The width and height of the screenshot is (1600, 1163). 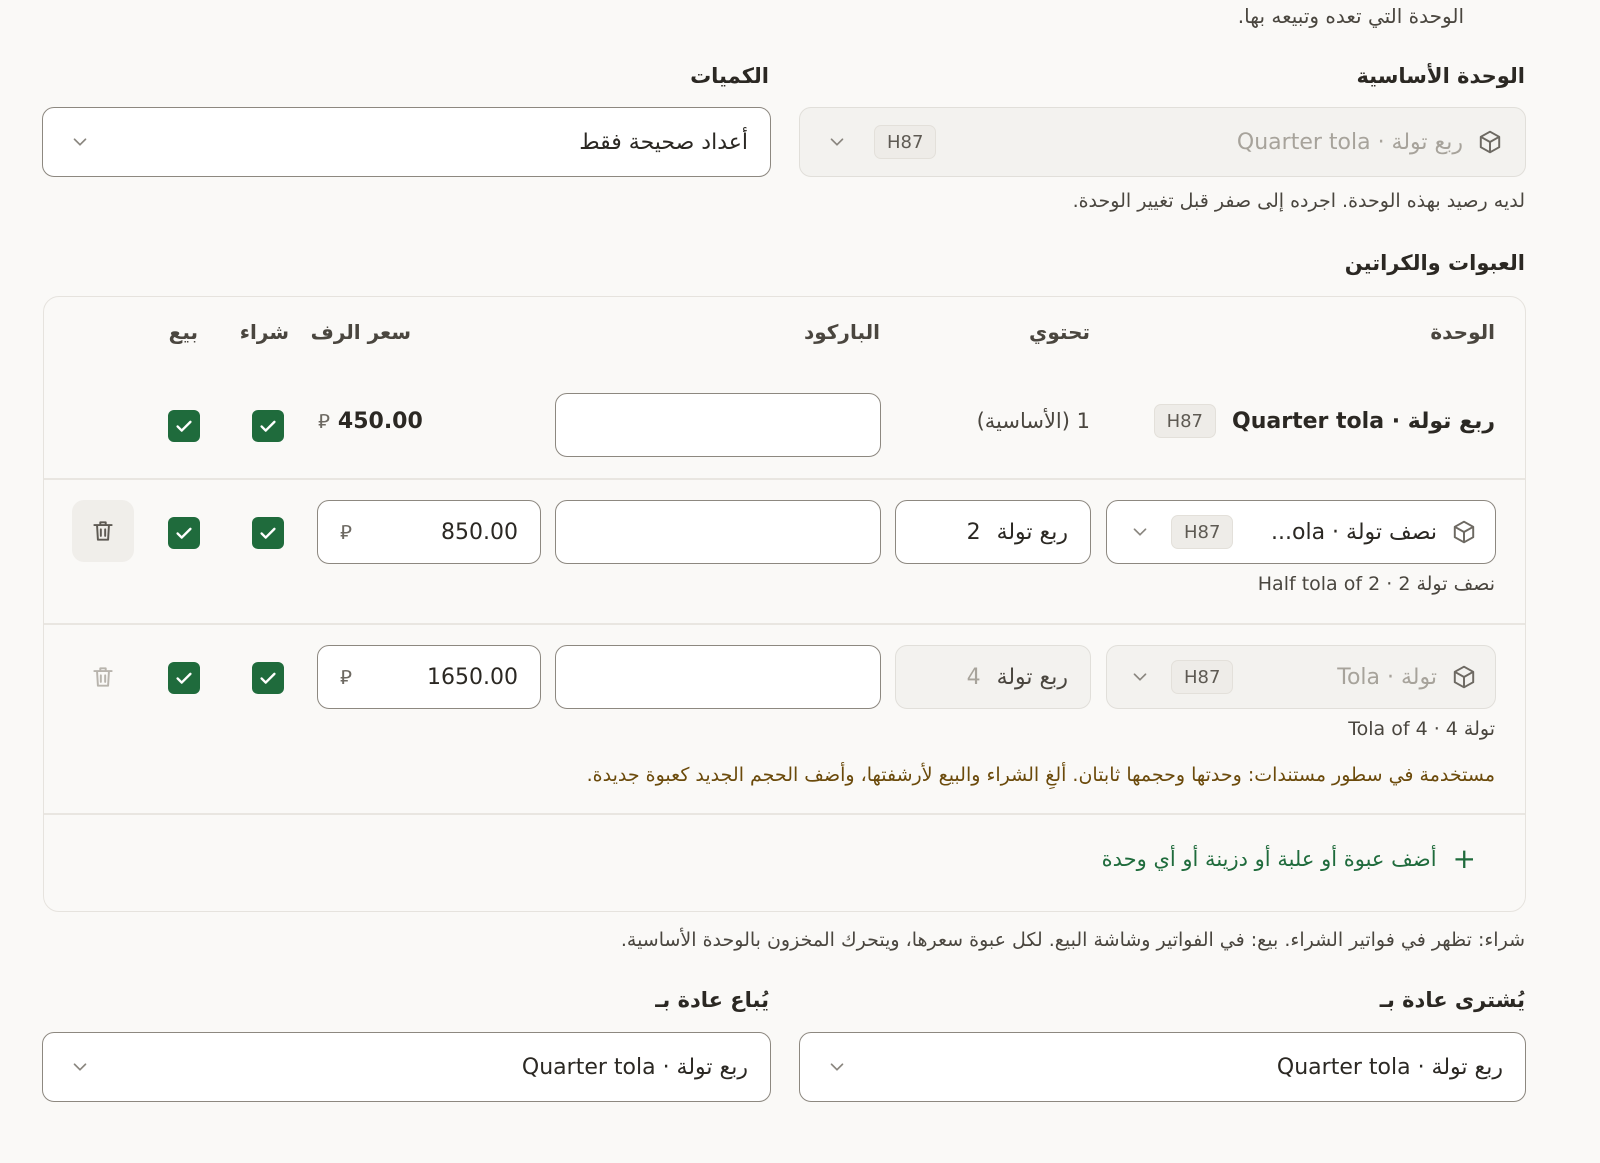 What do you see at coordinates (406, 142) in the screenshot?
I see `quantities-select: أعداد صحيحة فقط` at bounding box center [406, 142].